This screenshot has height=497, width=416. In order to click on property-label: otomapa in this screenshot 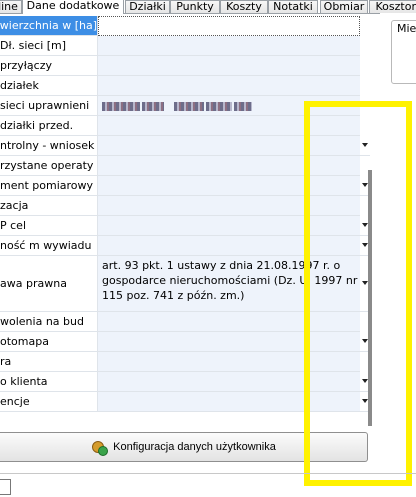, I will do `click(49, 342)`.